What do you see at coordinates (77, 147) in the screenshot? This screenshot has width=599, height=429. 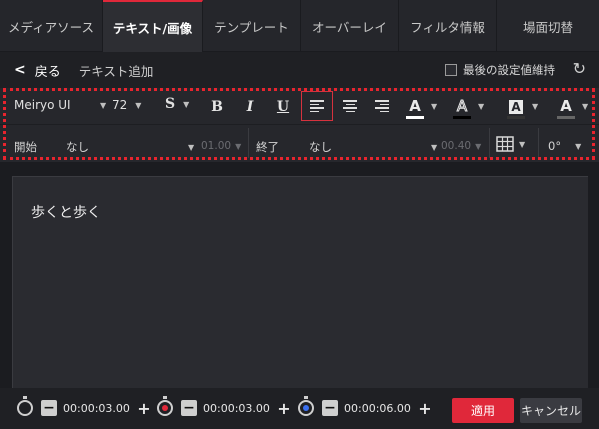 I see `start-effect-value: なし` at bounding box center [77, 147].